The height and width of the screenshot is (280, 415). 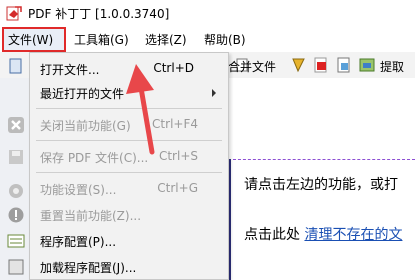 What do you see at coordinates (129, 93) in the screenshot?
I see `menu-item-recent-files: 最近打开的文件` at bounding box center [129, 93].